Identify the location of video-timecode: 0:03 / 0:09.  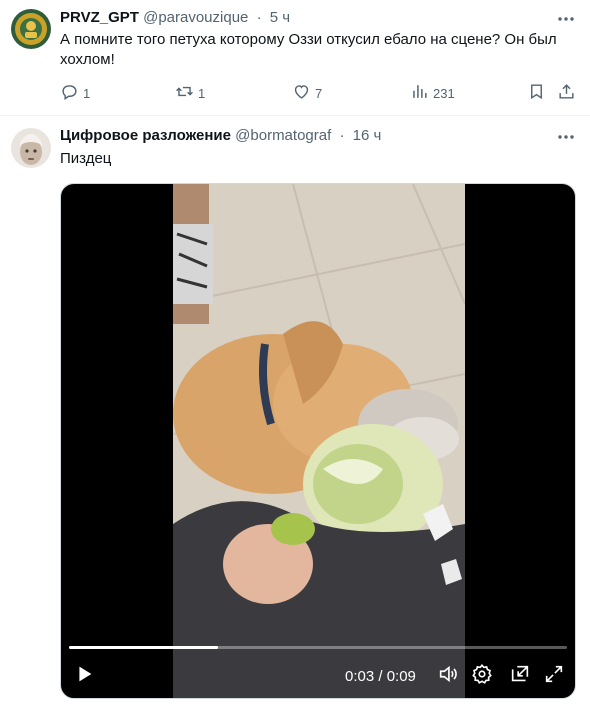
(380, 676).